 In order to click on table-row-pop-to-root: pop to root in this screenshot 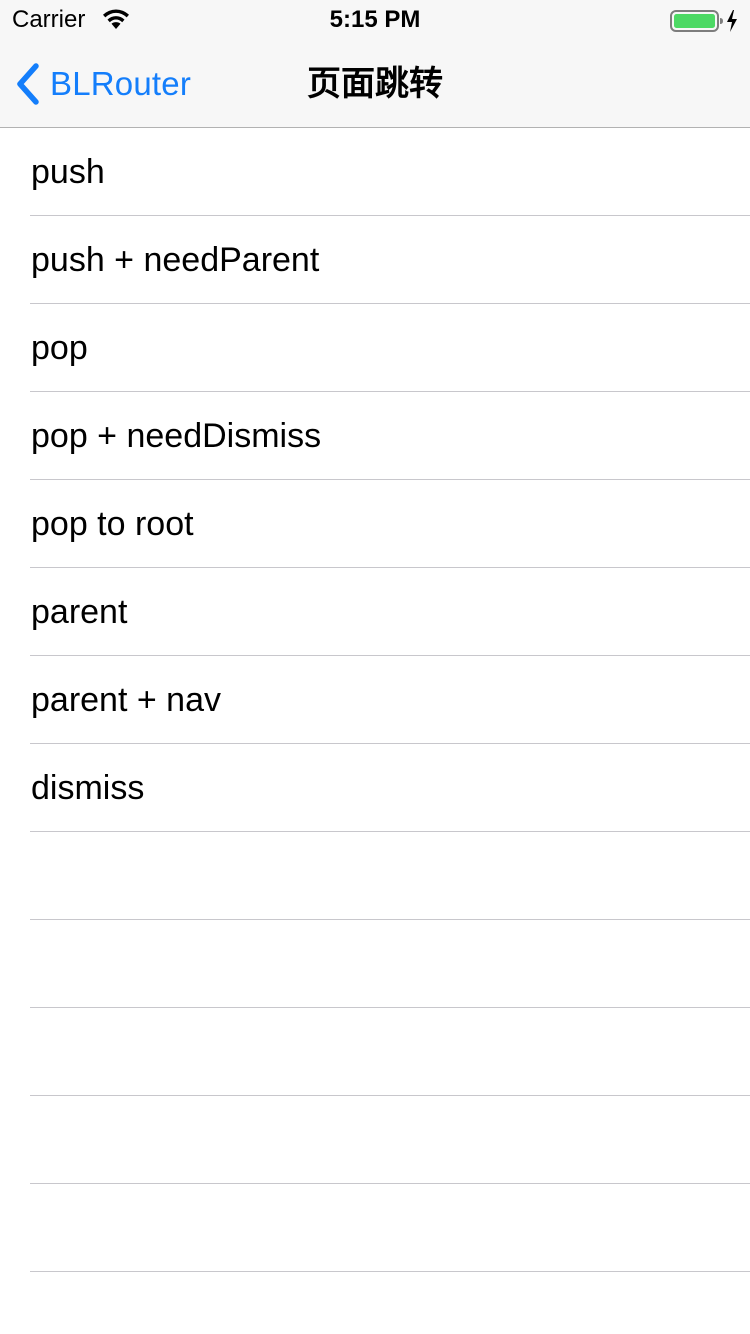, I will do `click(375, 524)`.